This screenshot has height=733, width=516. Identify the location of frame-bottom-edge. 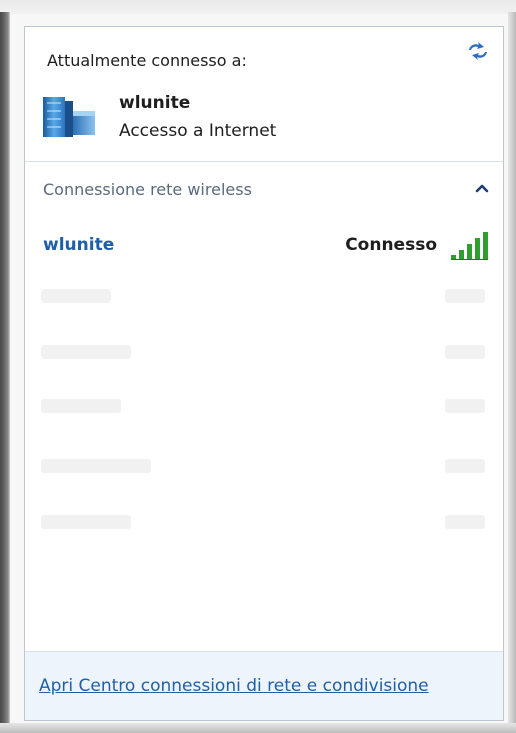
(258, 728).